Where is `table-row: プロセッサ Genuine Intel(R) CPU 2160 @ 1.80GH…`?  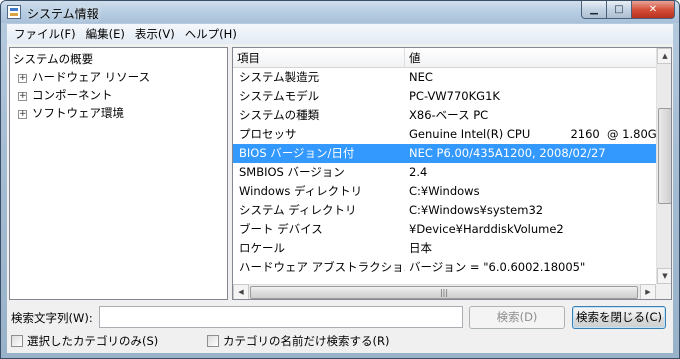 table-row: プロセッサ Genuine Intel(R) CPU 2160 @ 1.80GH… is located at coordinates (444, 134).